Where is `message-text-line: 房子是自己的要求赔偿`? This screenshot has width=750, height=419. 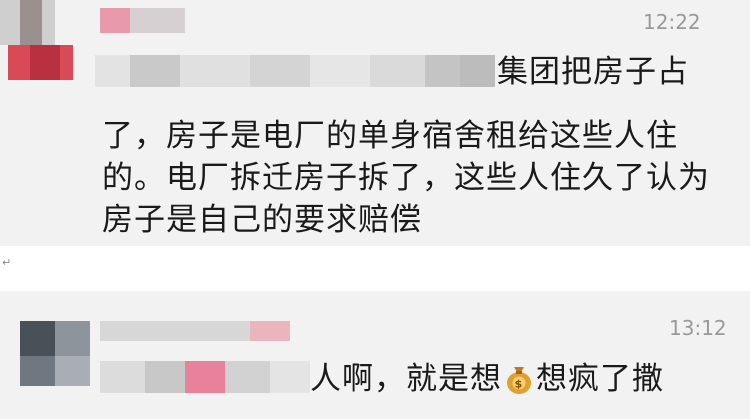 message-text-line: 房子是自己的要求赔偿 is located at coordinates (262, 220).